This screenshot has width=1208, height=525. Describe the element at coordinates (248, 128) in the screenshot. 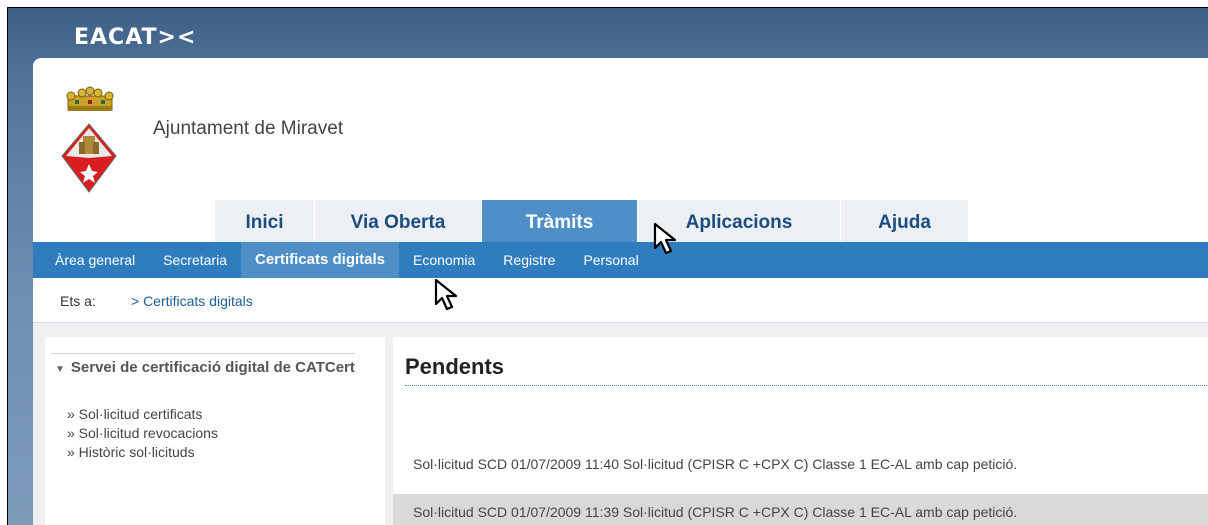

I see `organization-name: Ajuntament de Miravet` at that location.